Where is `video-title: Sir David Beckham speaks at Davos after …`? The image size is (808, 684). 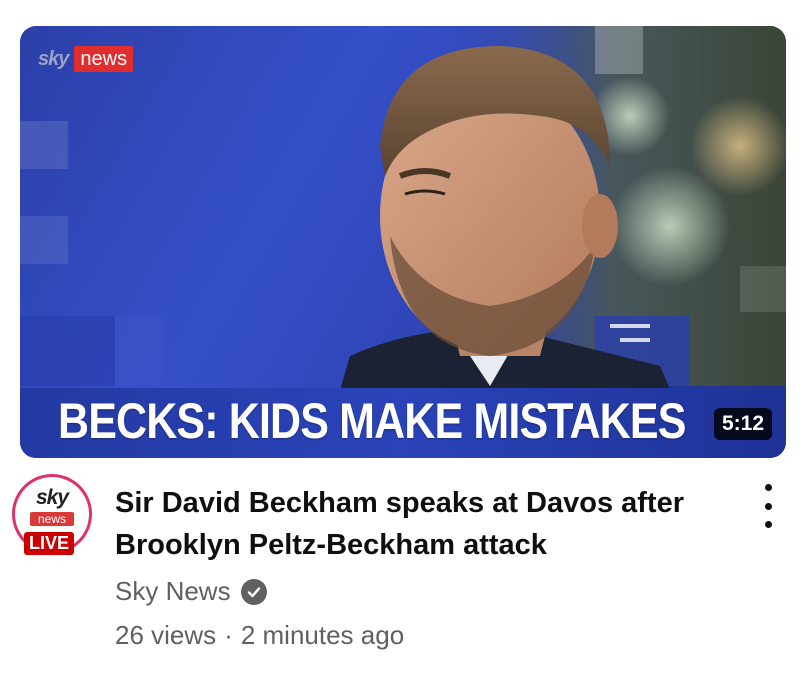
video-title: Sir David Beckham speaks at Davos after … is located at coordinates (425, 524).